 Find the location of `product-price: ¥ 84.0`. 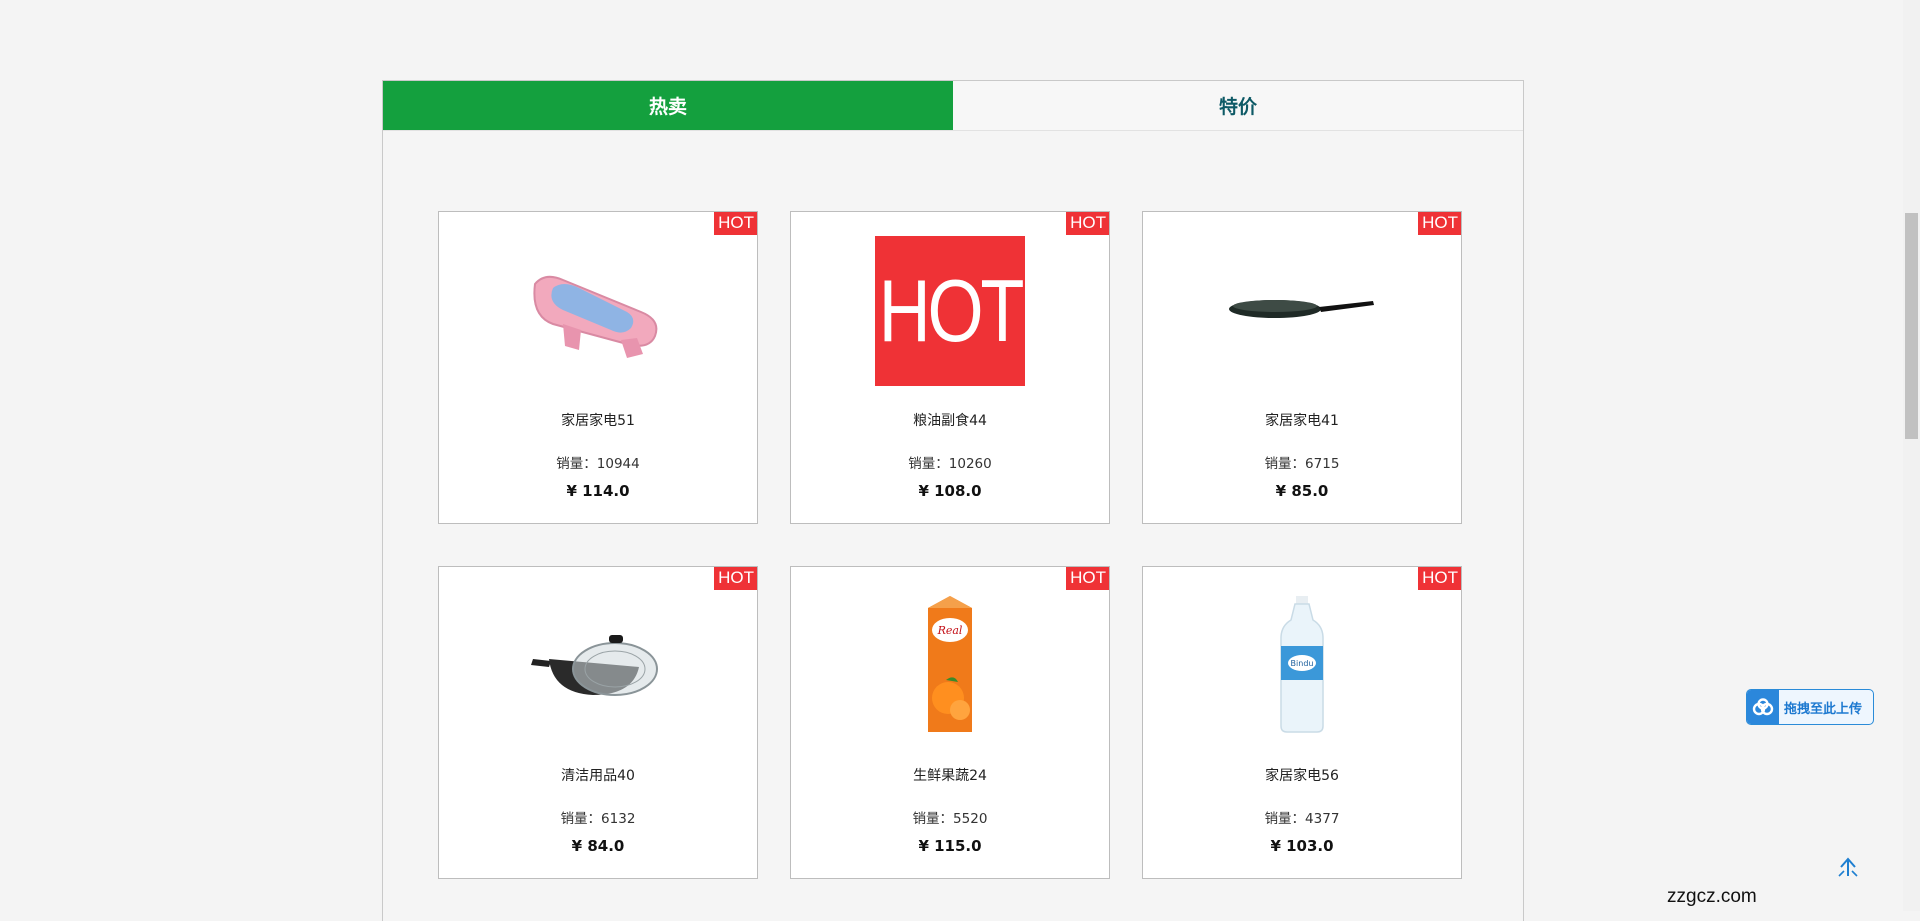

product-price: ¥ 84.0 is located at coordinates (598, 846).